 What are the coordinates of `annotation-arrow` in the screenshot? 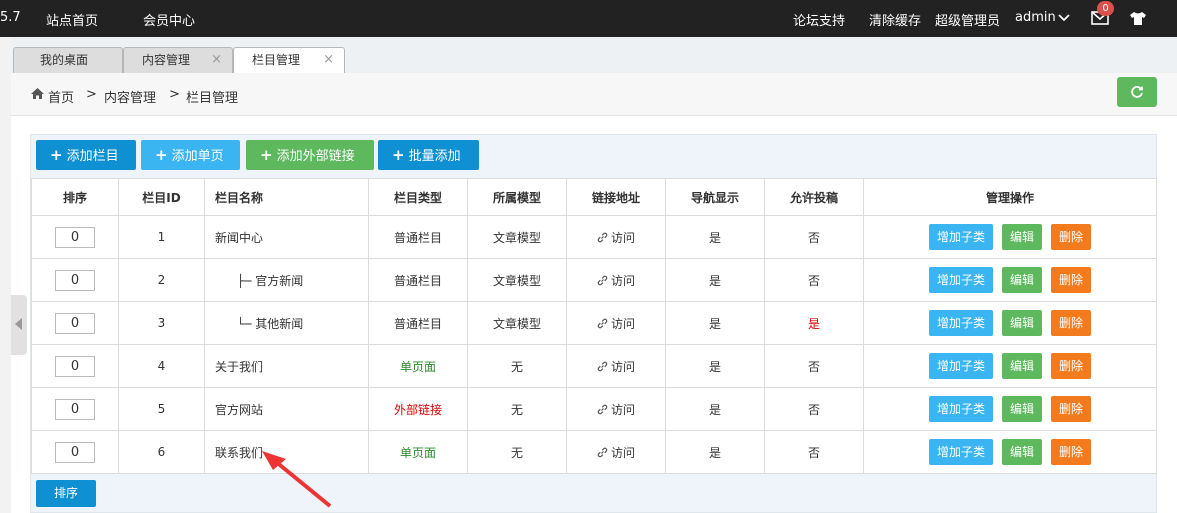 It's located at (297, 479).